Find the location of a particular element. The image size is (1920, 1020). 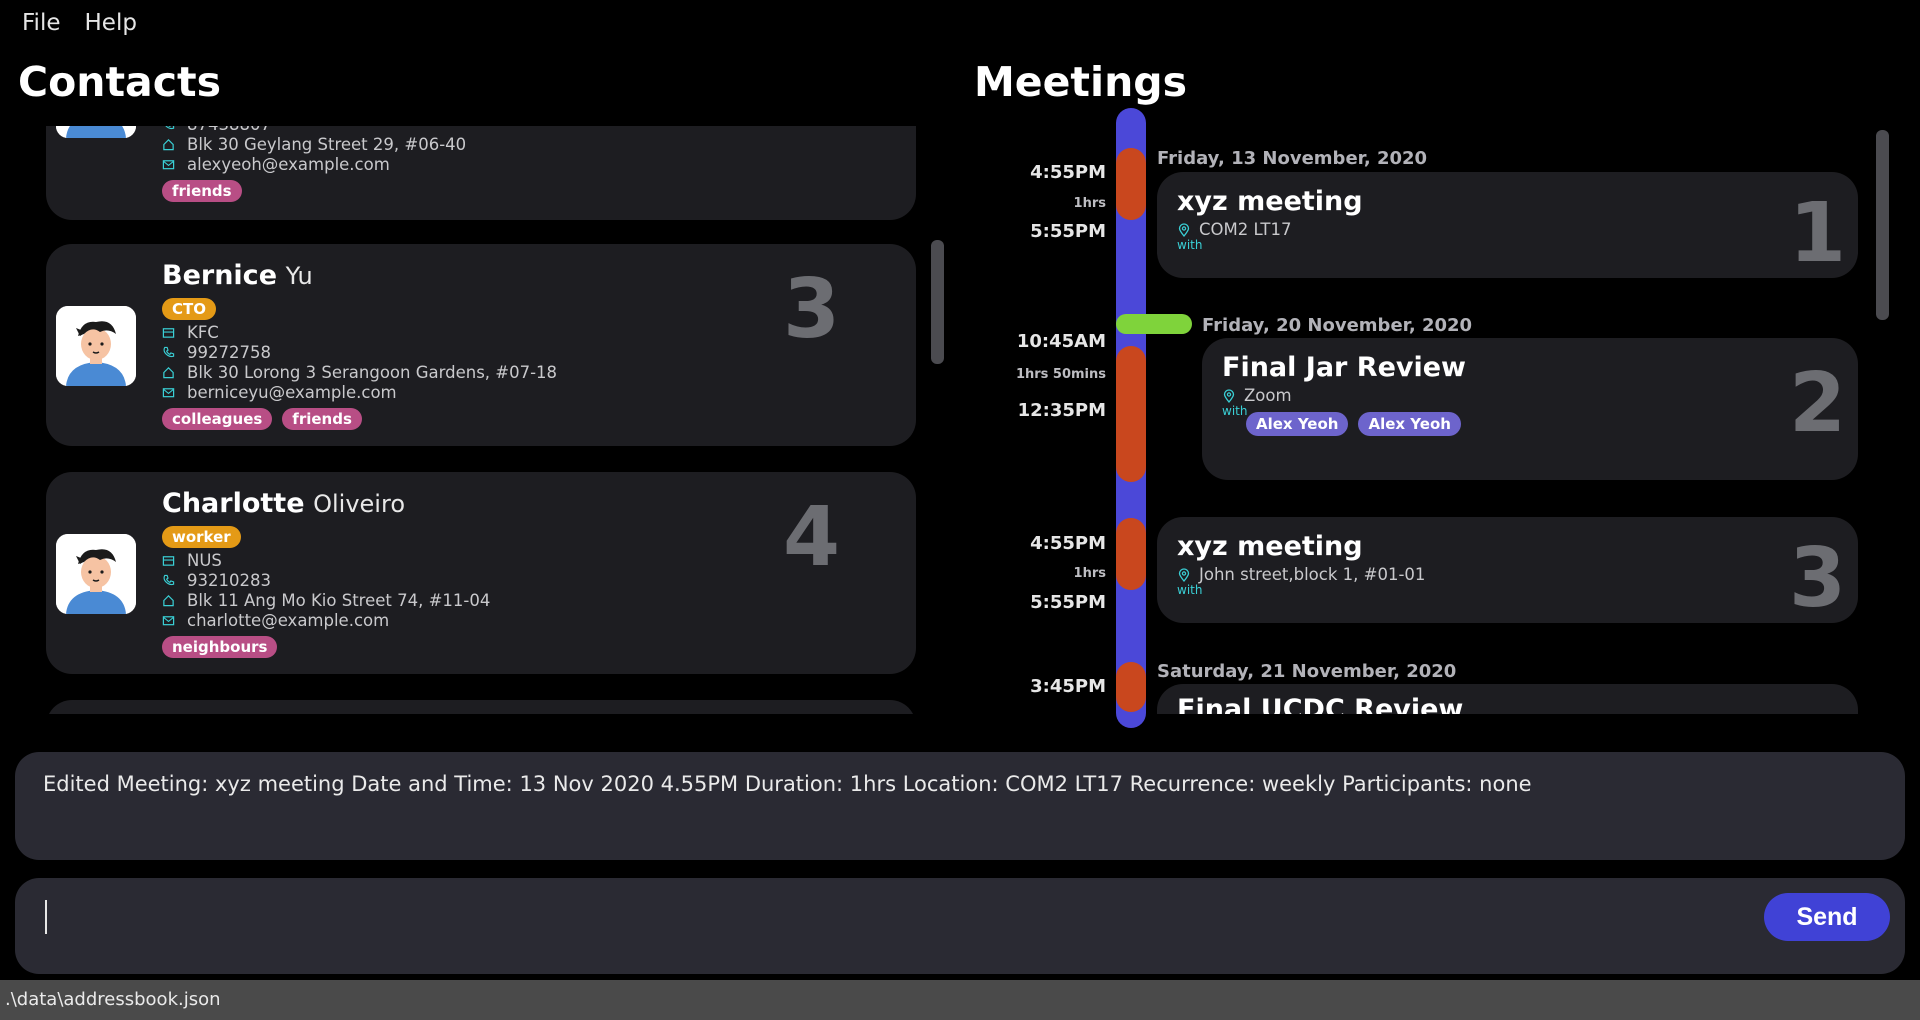

meeting-card: xyz meeting COM2 LT17 with 1 is located at coordinates (1507, 226).